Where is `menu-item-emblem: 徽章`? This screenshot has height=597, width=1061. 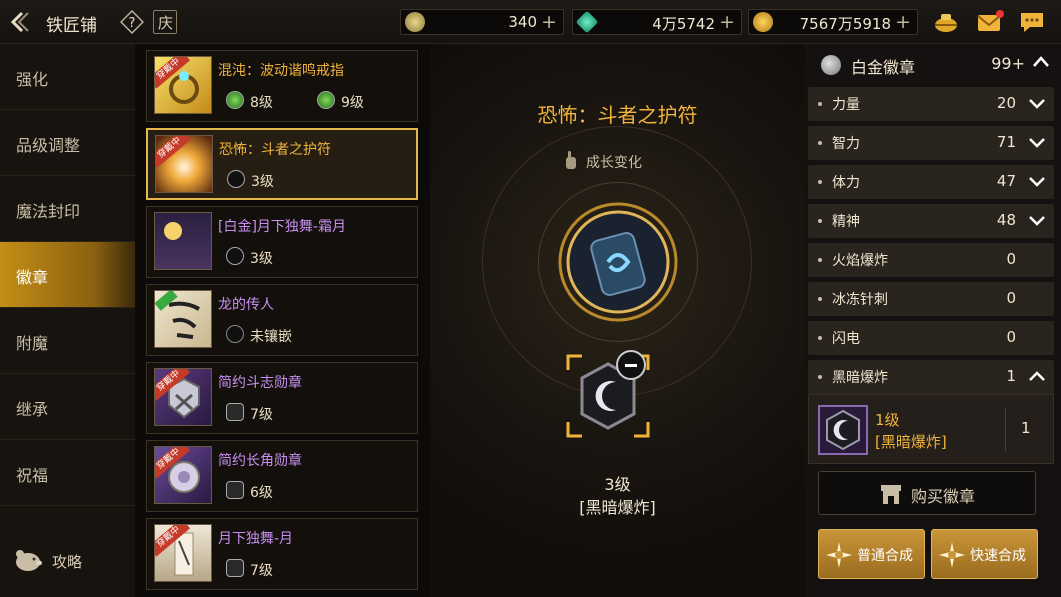 menu-item-emblem: 徽章 is located at coordinates (67, 275).